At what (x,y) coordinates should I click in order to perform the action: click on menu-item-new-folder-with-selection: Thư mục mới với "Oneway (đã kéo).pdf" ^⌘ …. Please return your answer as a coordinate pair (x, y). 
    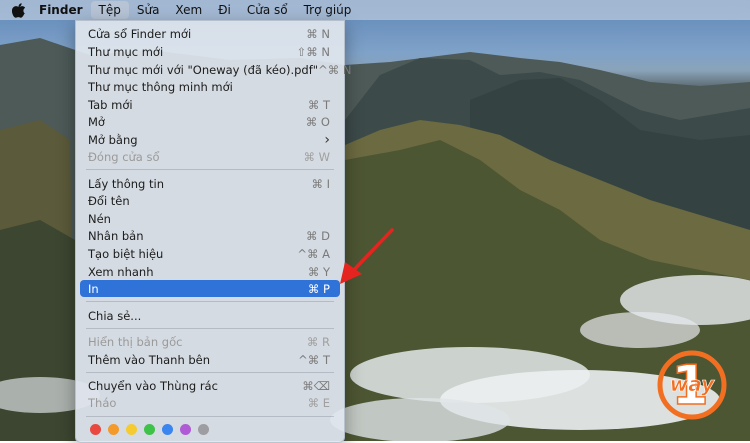
    Looking at the image, I should click on (215, 69).